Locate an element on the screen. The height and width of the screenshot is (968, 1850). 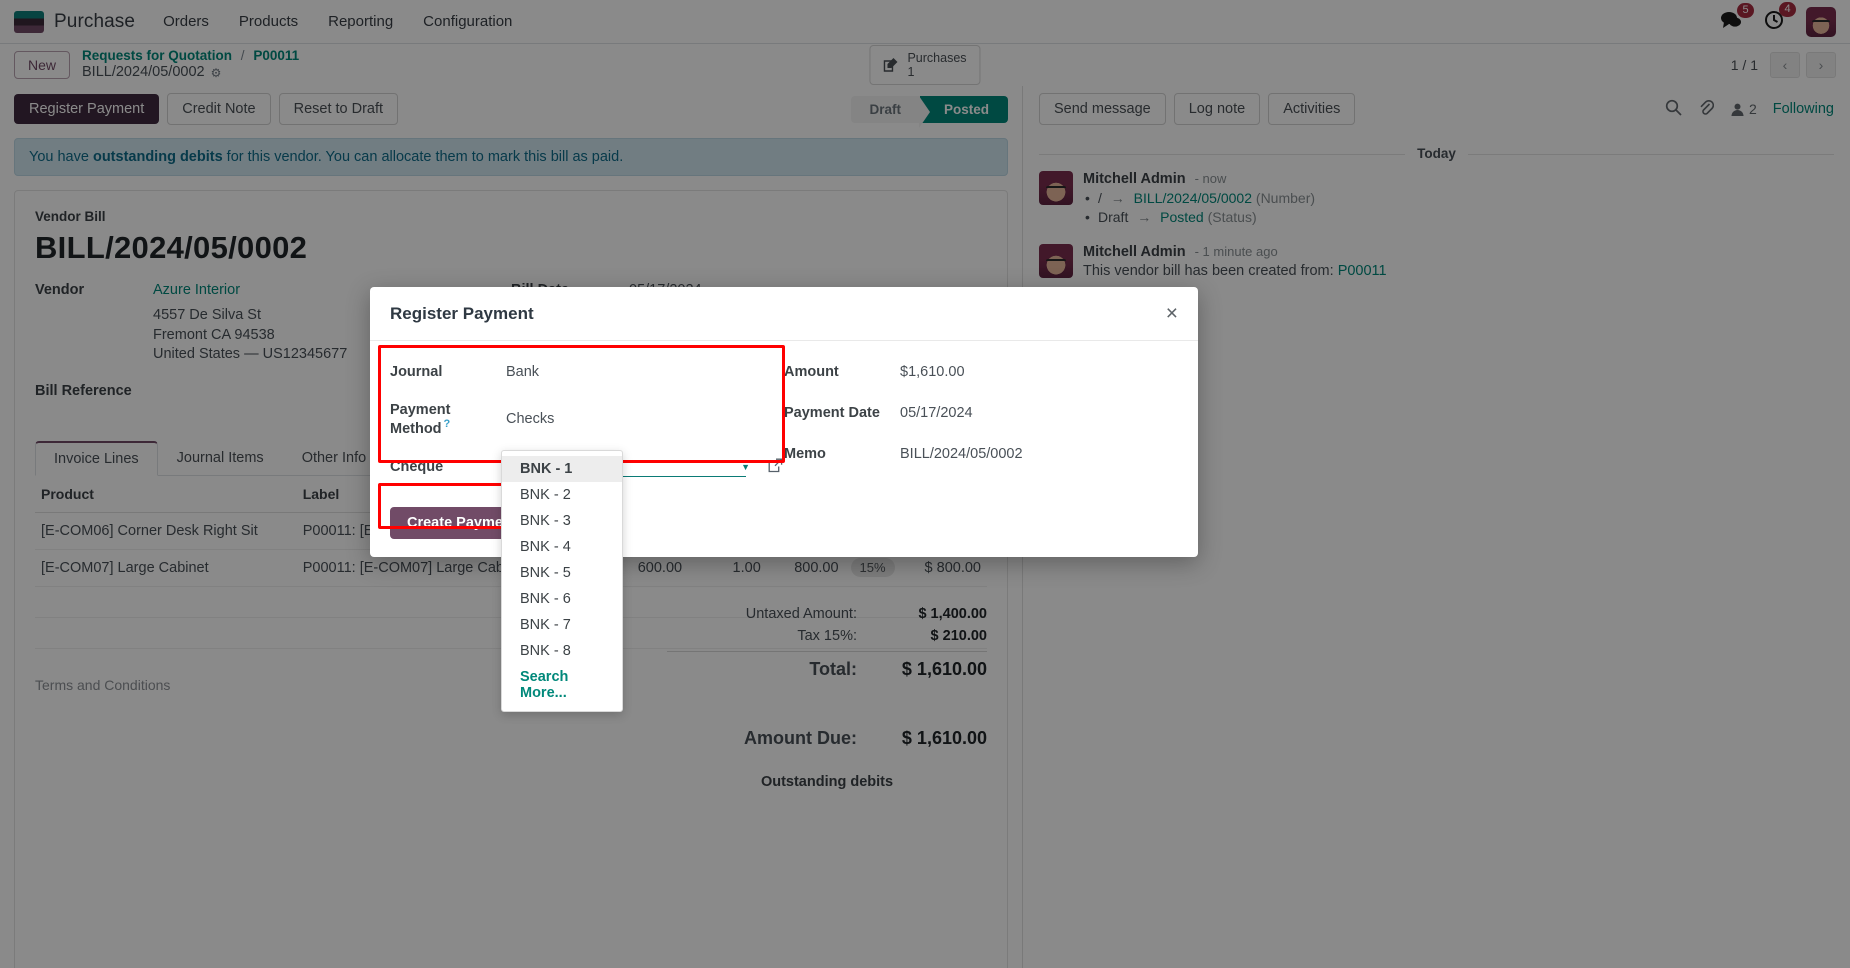
memo-row: Memo BILL/2024/05/0002 is located at coordinates (981, 454).